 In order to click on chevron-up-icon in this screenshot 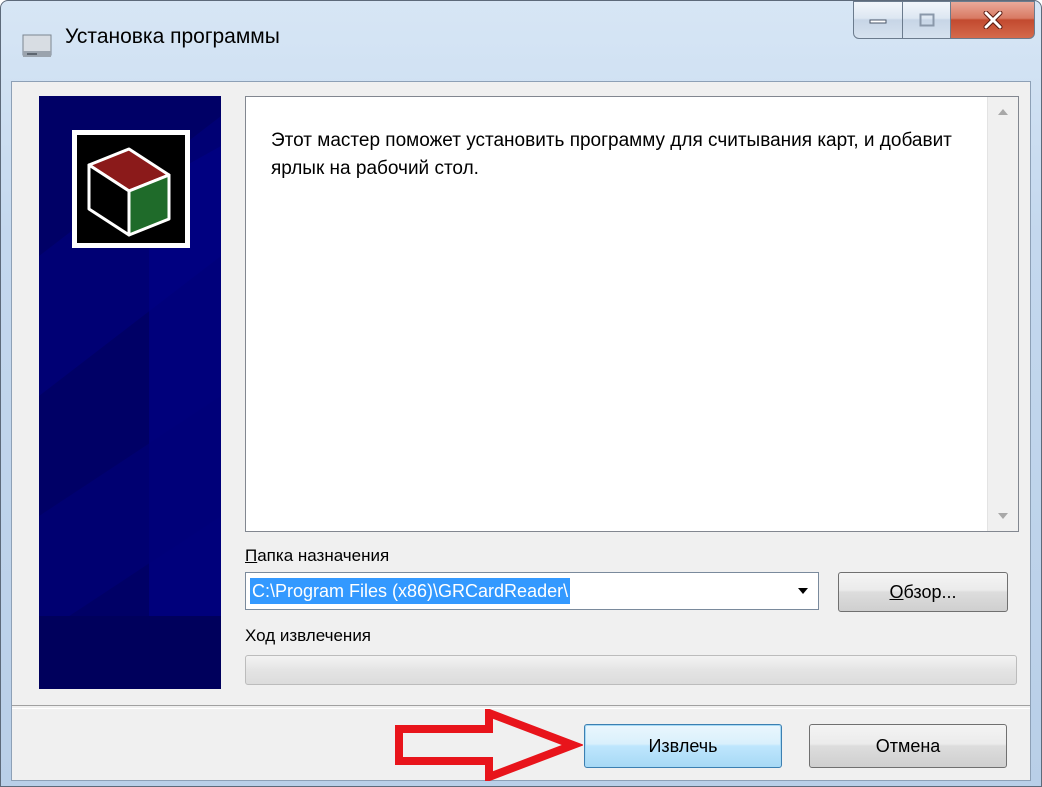, I will do `click(1003, 112)`.